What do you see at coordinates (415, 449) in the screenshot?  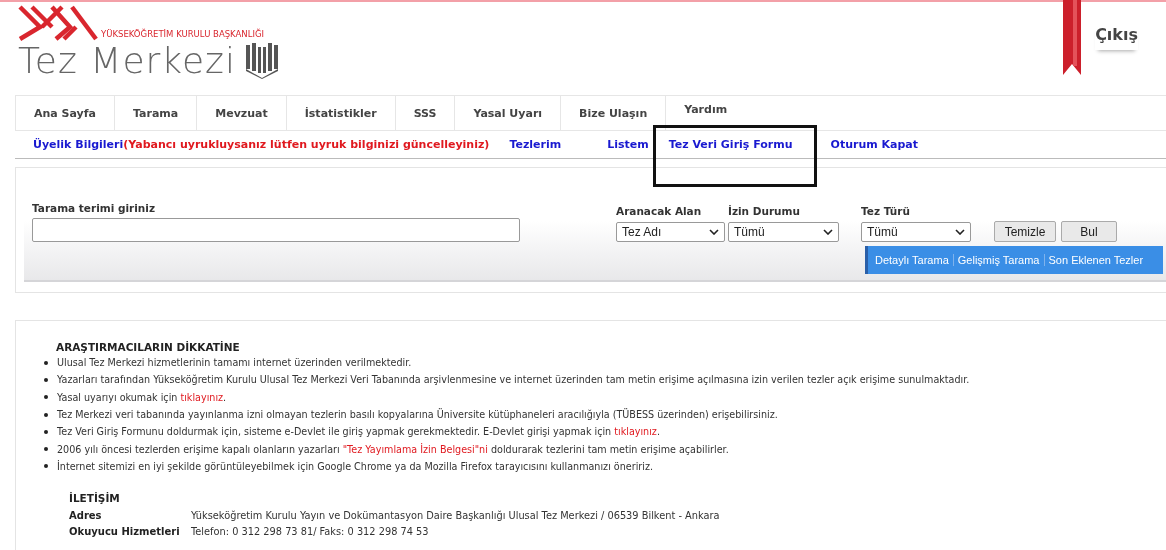 I see `link: "Tez Yayımlama İzin Belgesi"ni` at bounding box center [415, 449].